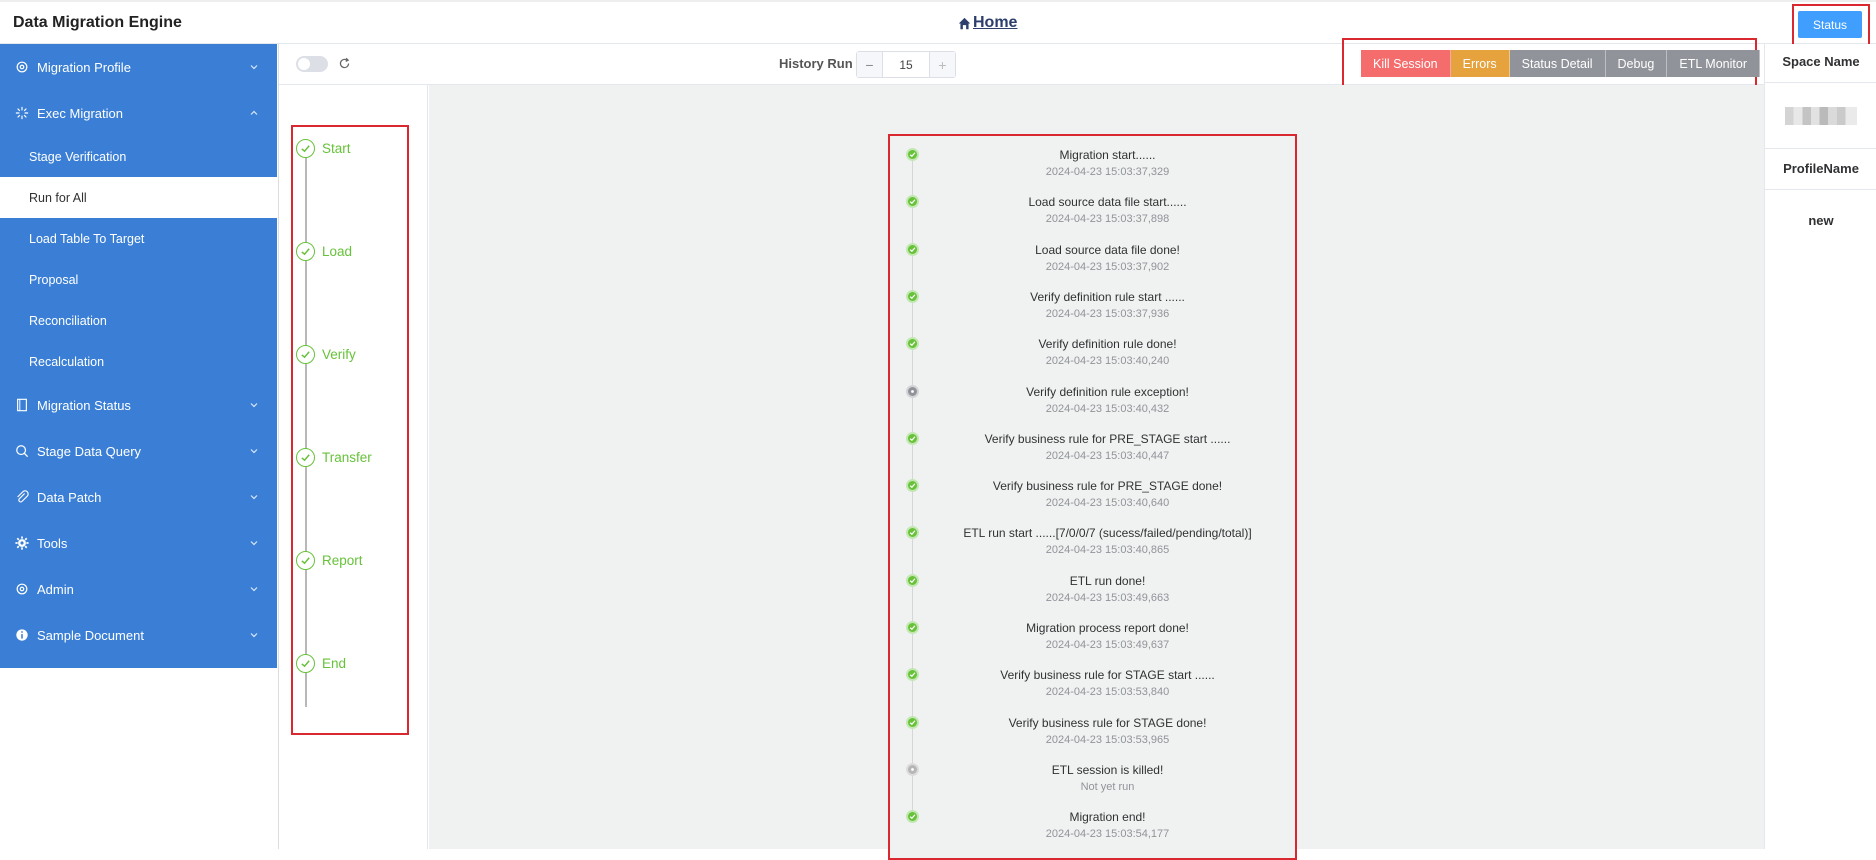 The width and height of the screenshot is (1876, 860). What do you see at coordinates (138, 320) in the screenshot?
I see `sidebar-subitem-reconciliation: Reconciliation` at bounding box center [138, 320].